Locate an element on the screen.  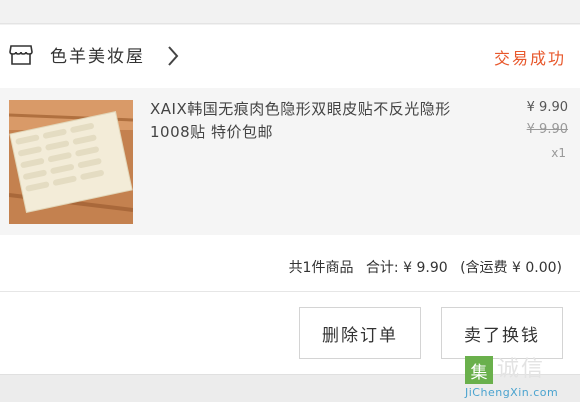
order-status: 交易成功 is located at coordinates (529, 58).